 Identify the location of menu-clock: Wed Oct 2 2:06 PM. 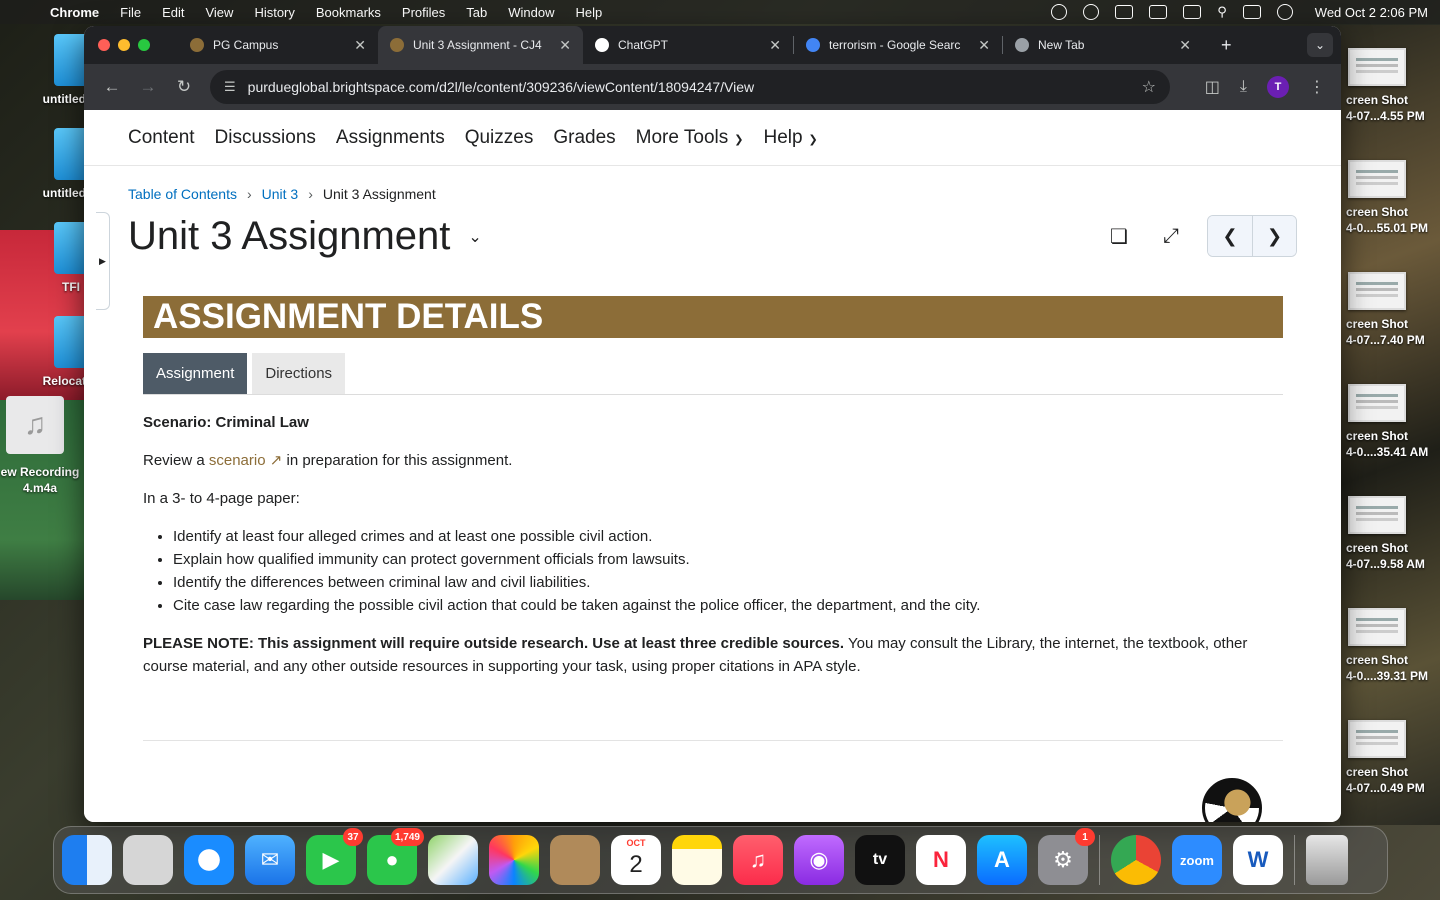
(1371, 12).